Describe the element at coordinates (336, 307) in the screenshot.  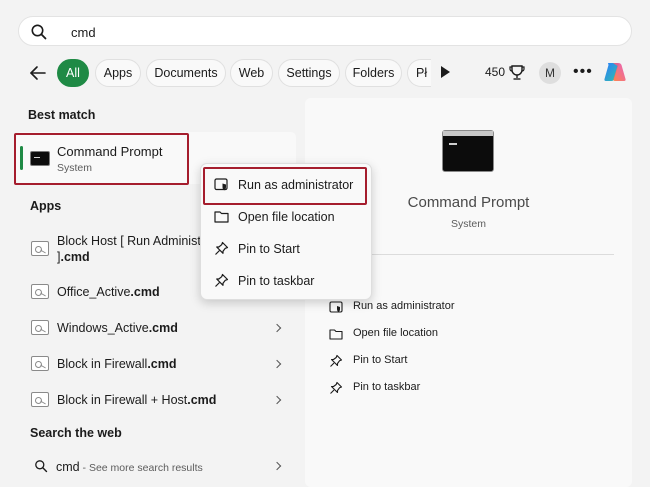
I see `shield-admin-icon` at that location.